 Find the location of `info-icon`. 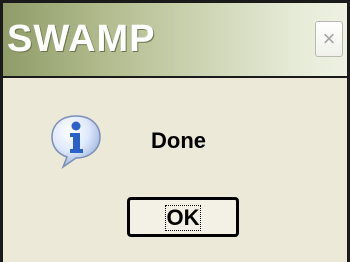

info-icon is located at coordinates (76, 141).